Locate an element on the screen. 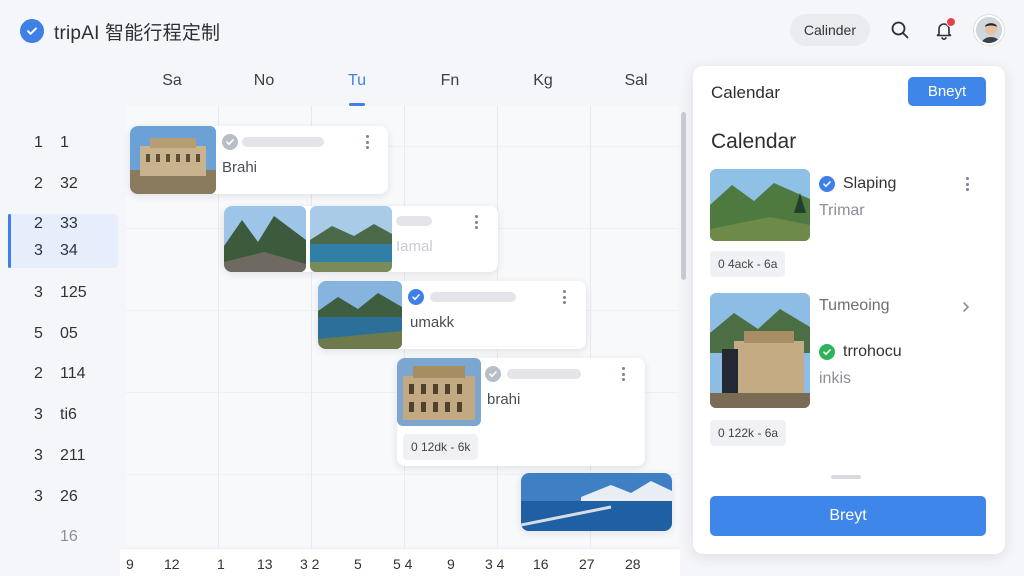 Image resolution: width=1024 pixels, height=576 pixels. bottom-tick: 3 2 is located at coordinates (310, 564).